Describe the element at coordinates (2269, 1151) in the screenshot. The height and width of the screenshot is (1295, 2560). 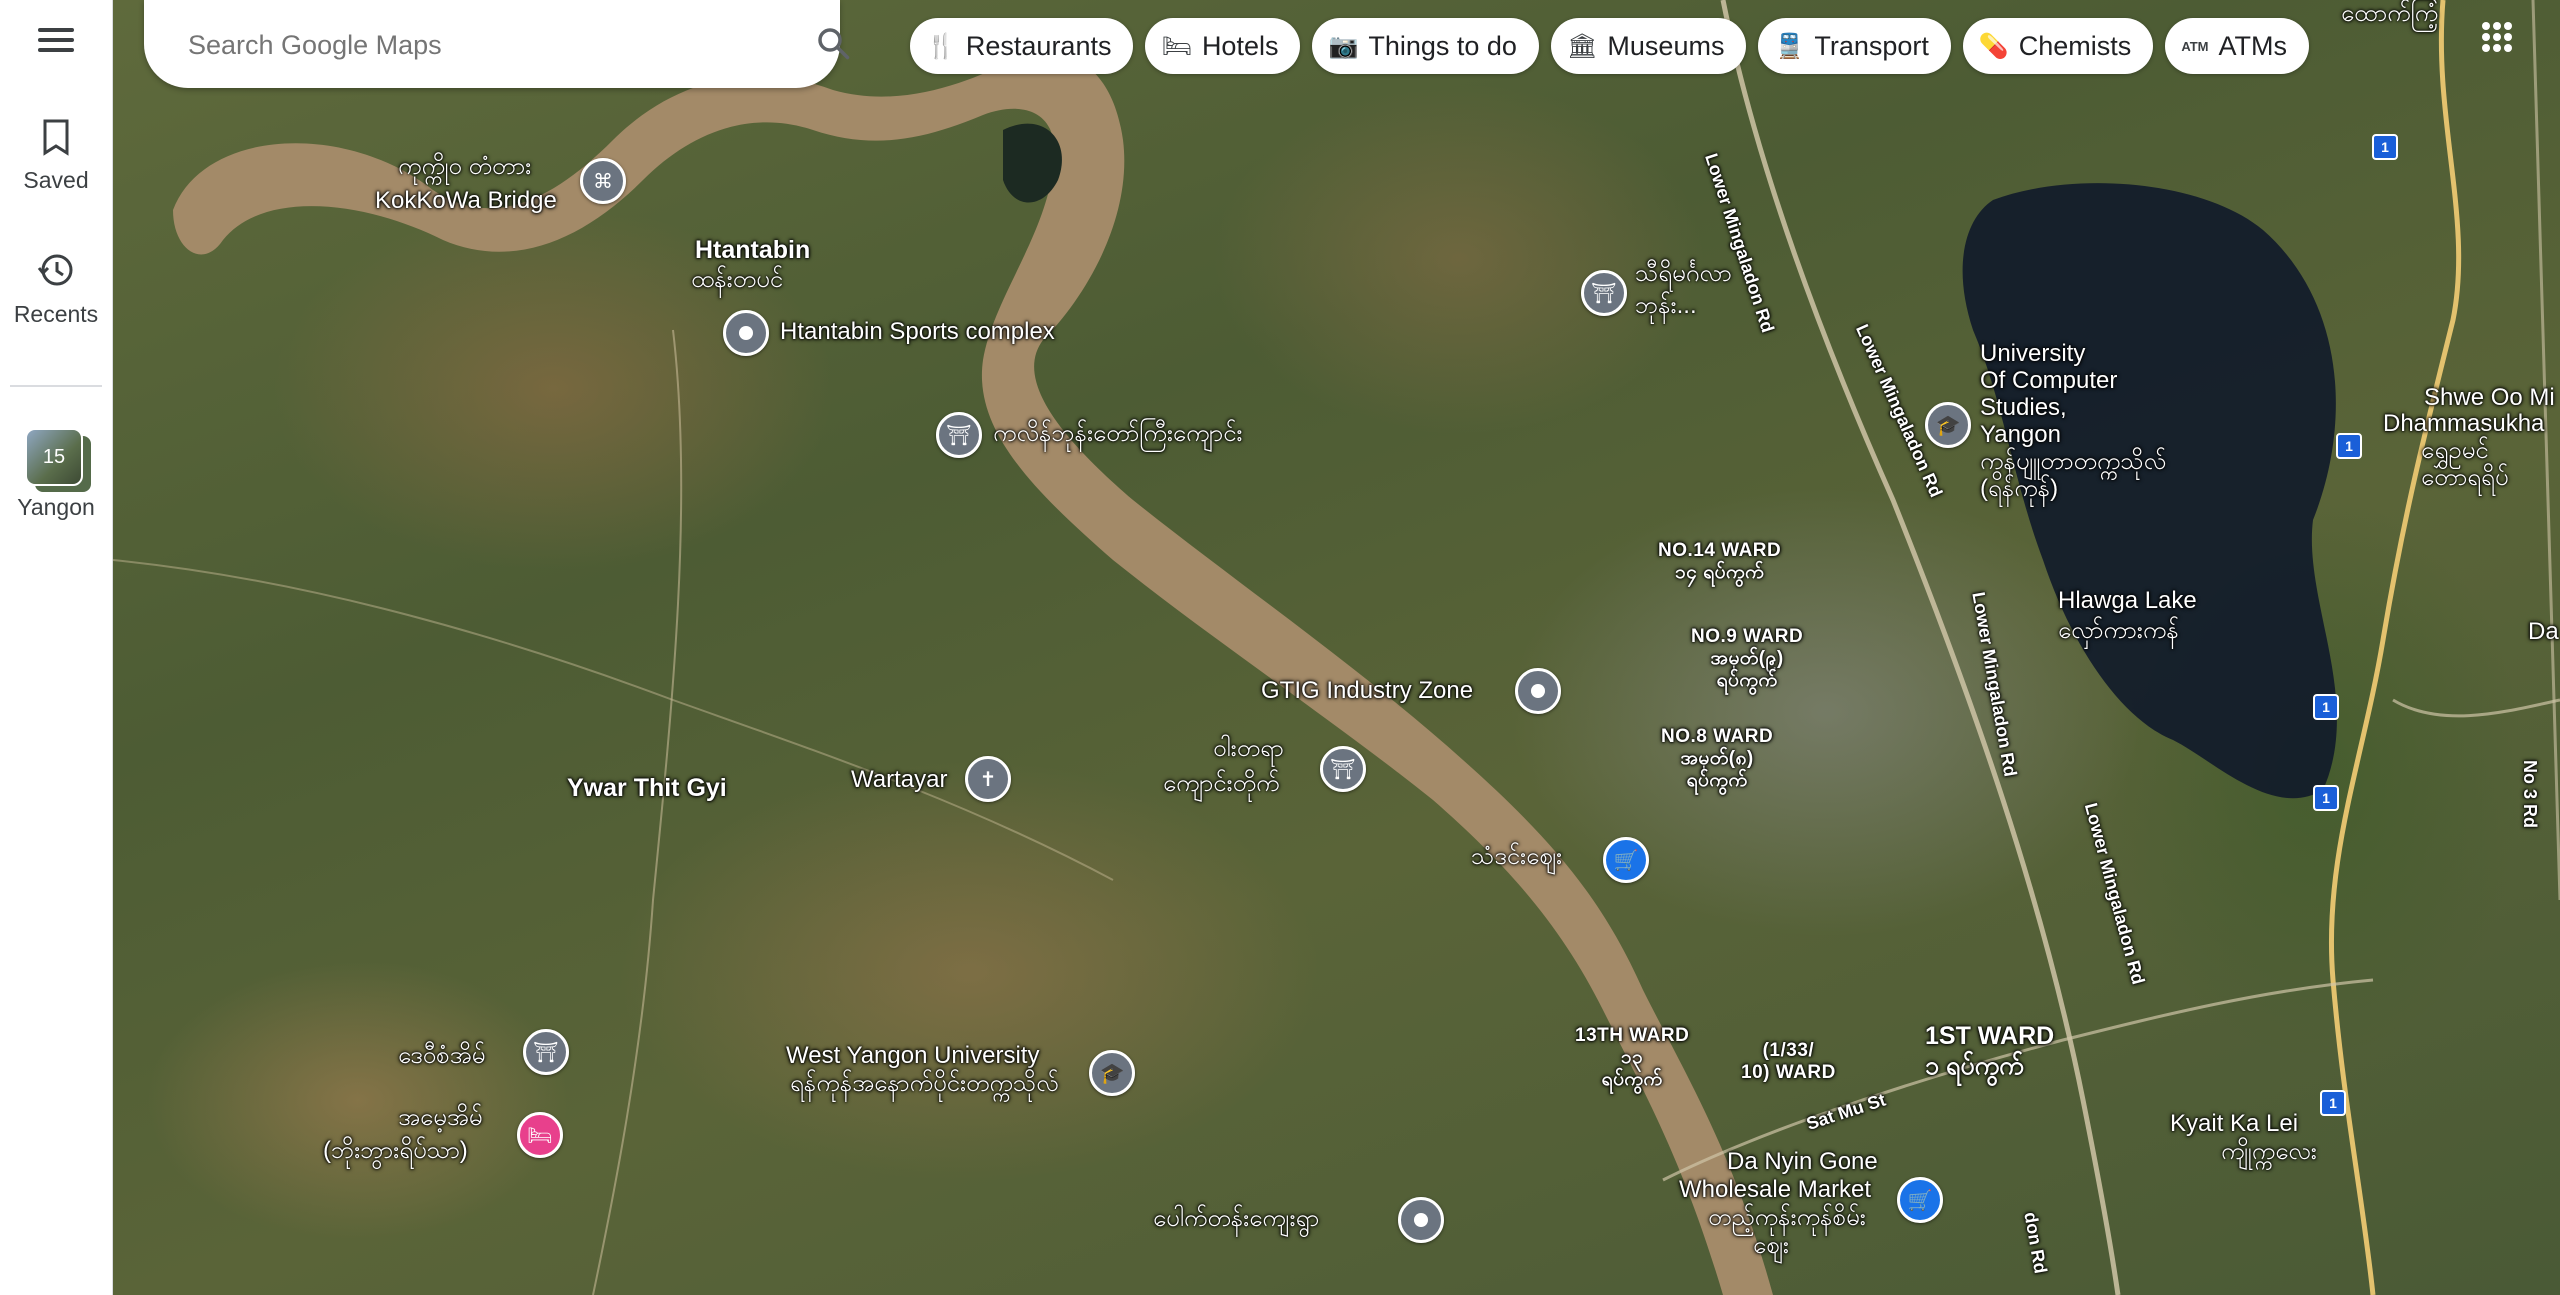
I see `kyait-ka-lei-label-2: ကျိုက္ကလေး` at that location.